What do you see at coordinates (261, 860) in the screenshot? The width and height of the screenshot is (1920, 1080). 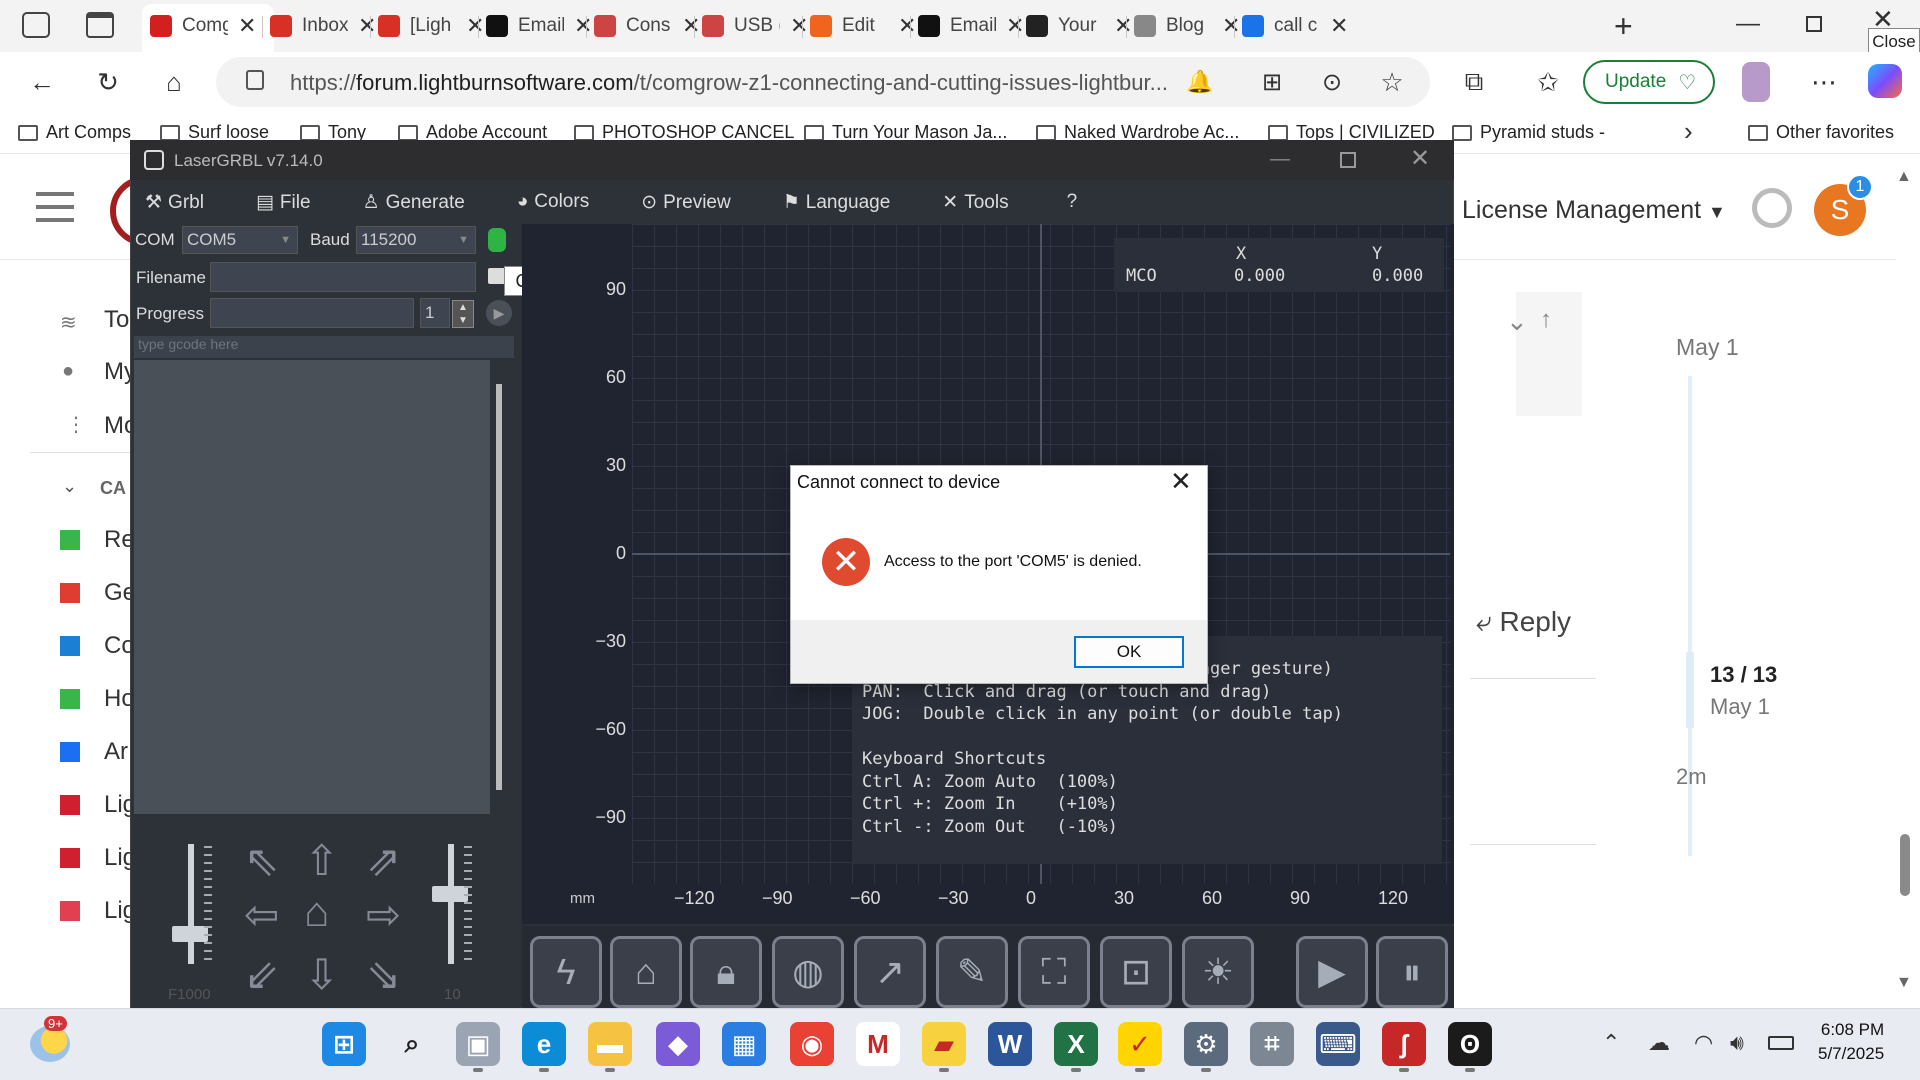 I see `jog-up-left-icon: ⇖` at bounding box center [261, 860].